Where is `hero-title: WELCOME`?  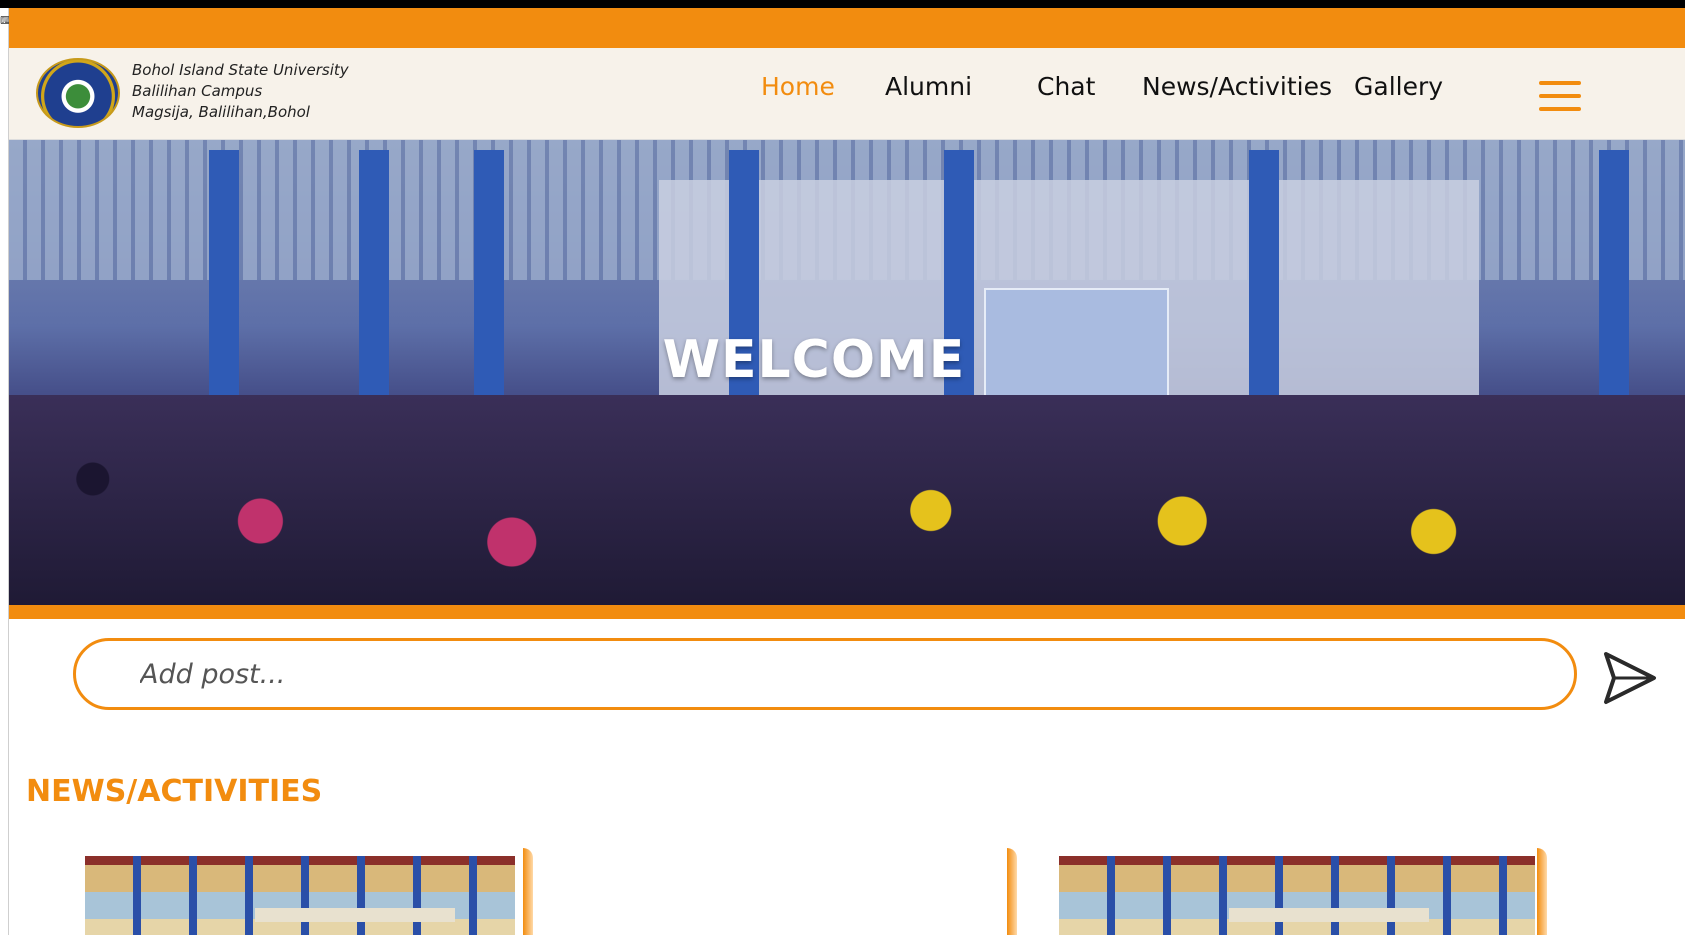
hero-title: WELCOME is located at coordinates (814, 360).